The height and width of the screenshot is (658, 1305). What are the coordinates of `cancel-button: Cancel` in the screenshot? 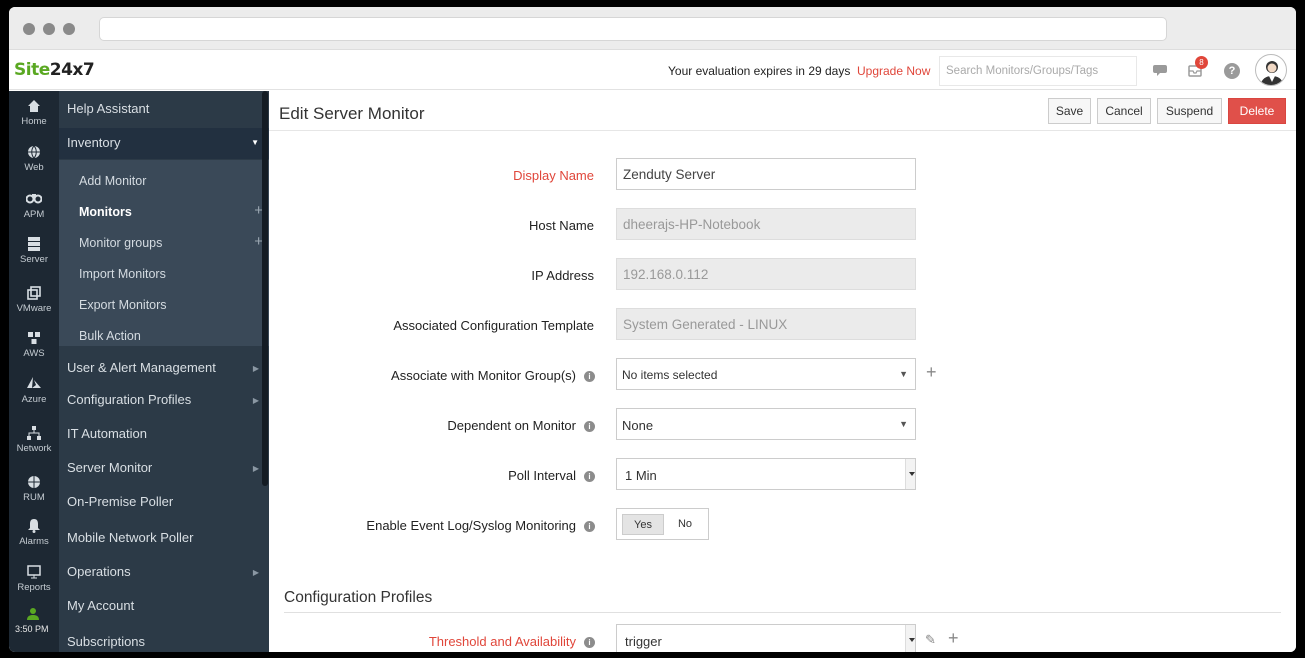 It's located at (1124, 111).